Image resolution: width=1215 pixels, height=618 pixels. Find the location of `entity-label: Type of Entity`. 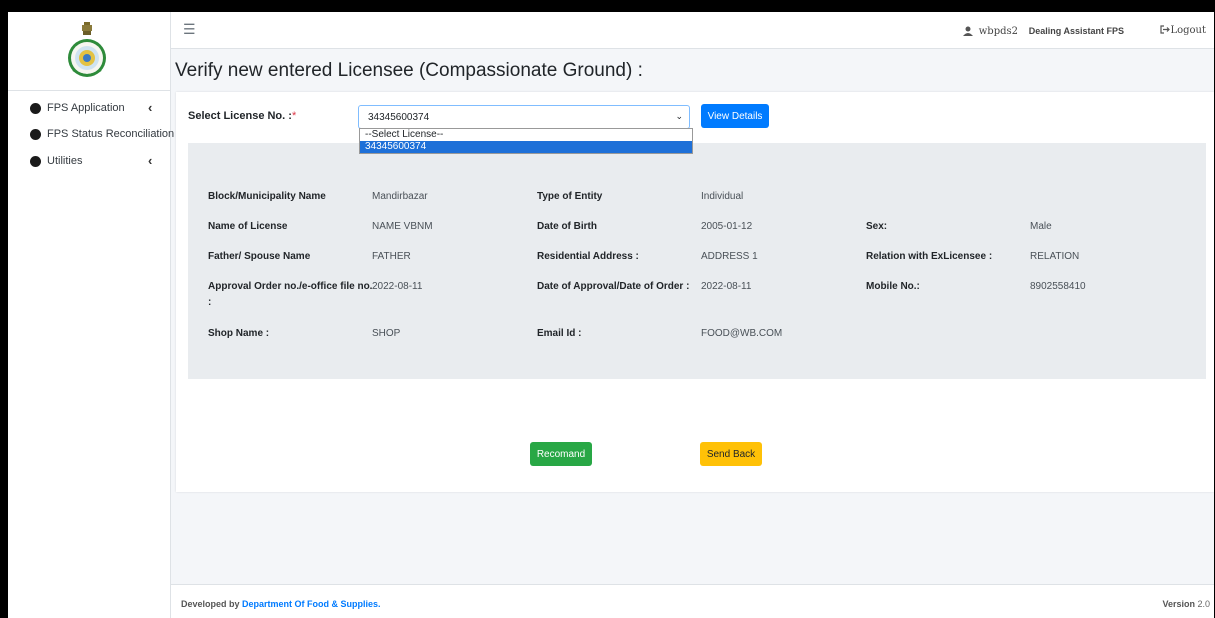

entity-label: Type of Entity is located at coordinates (570, 196).